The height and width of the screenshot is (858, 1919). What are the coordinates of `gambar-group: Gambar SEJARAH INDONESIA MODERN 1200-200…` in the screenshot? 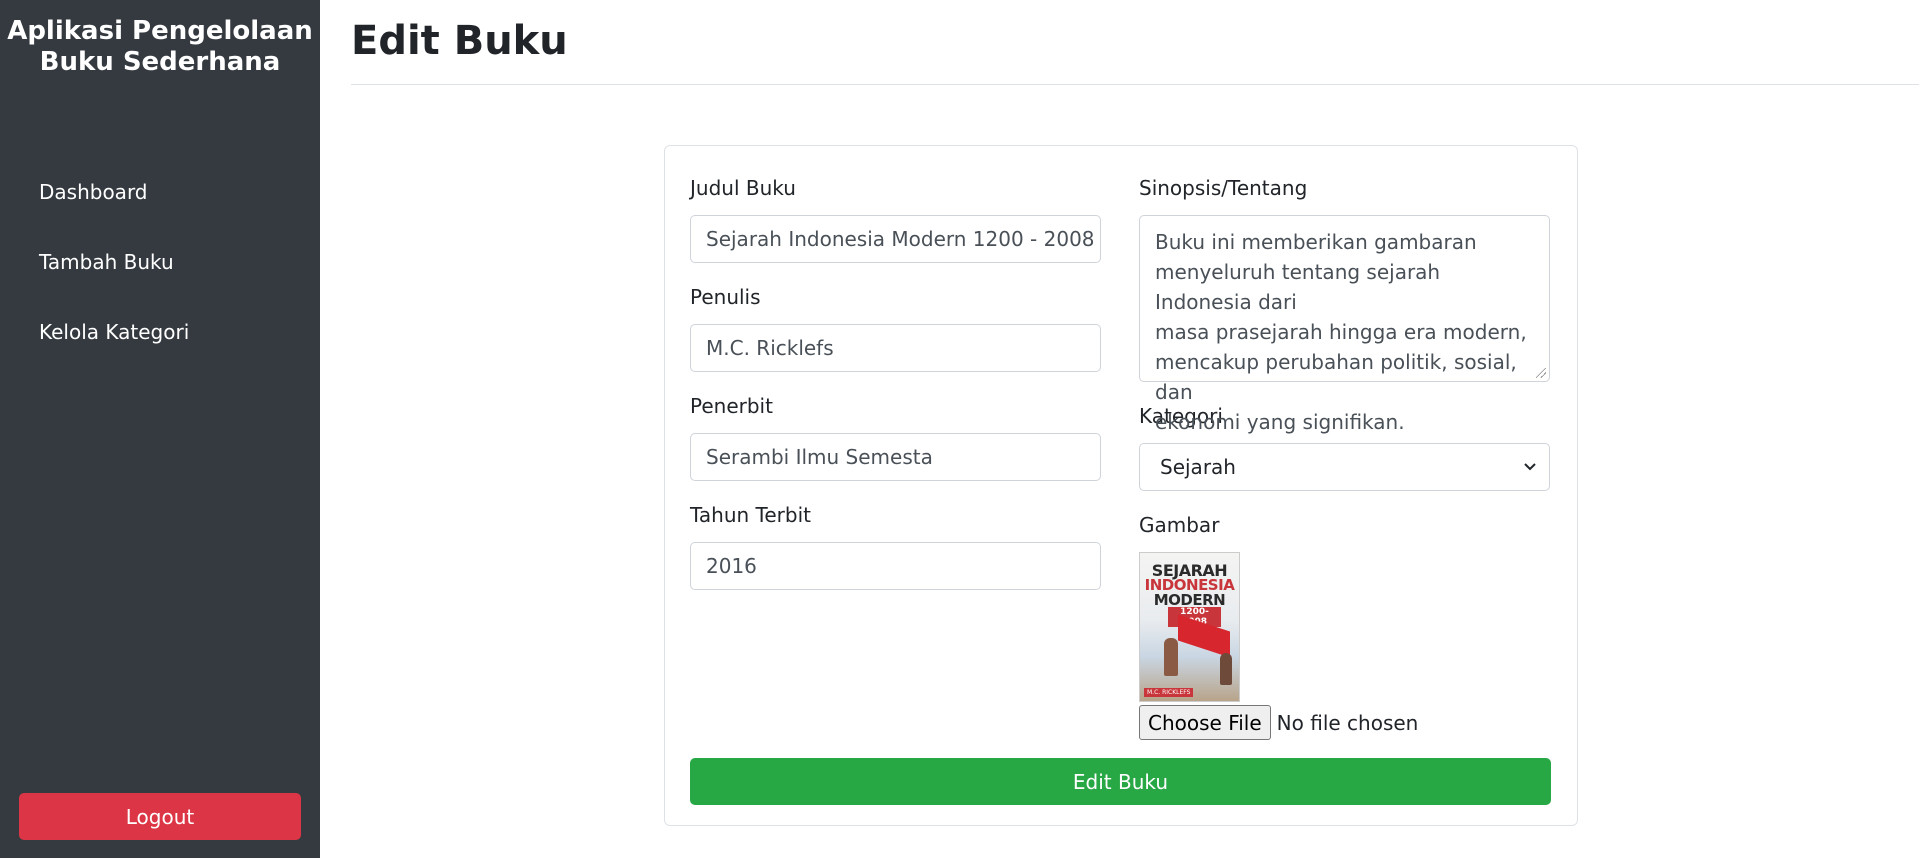 It's located at (1344, 626).